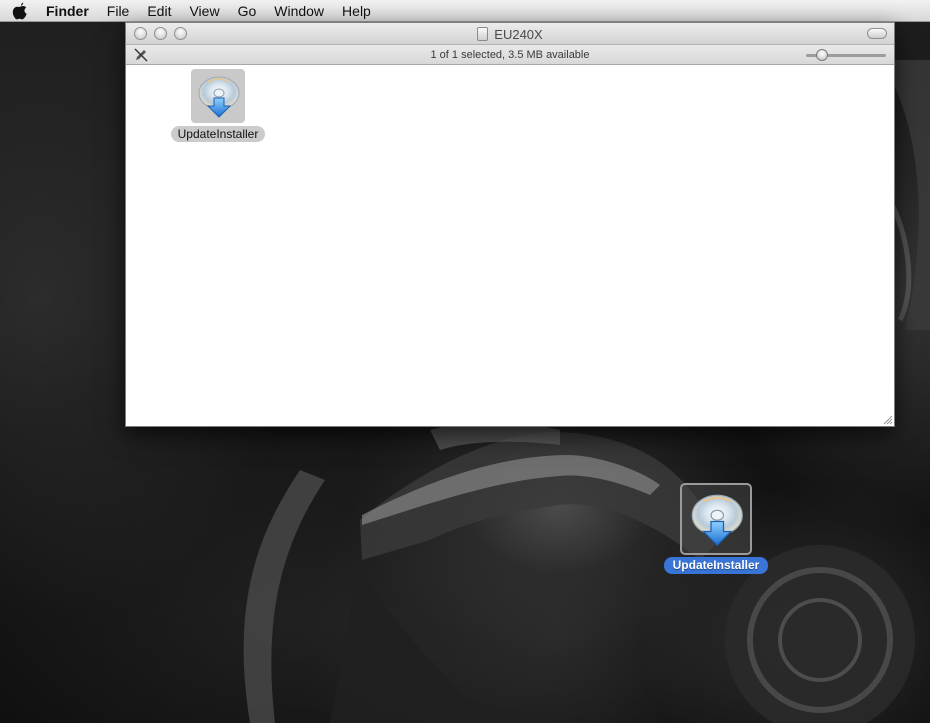 This screenshot has width=930, height=723. I want to click on status-text: 1 of 1 selected, 3.5 MB available, so click(510, 54).